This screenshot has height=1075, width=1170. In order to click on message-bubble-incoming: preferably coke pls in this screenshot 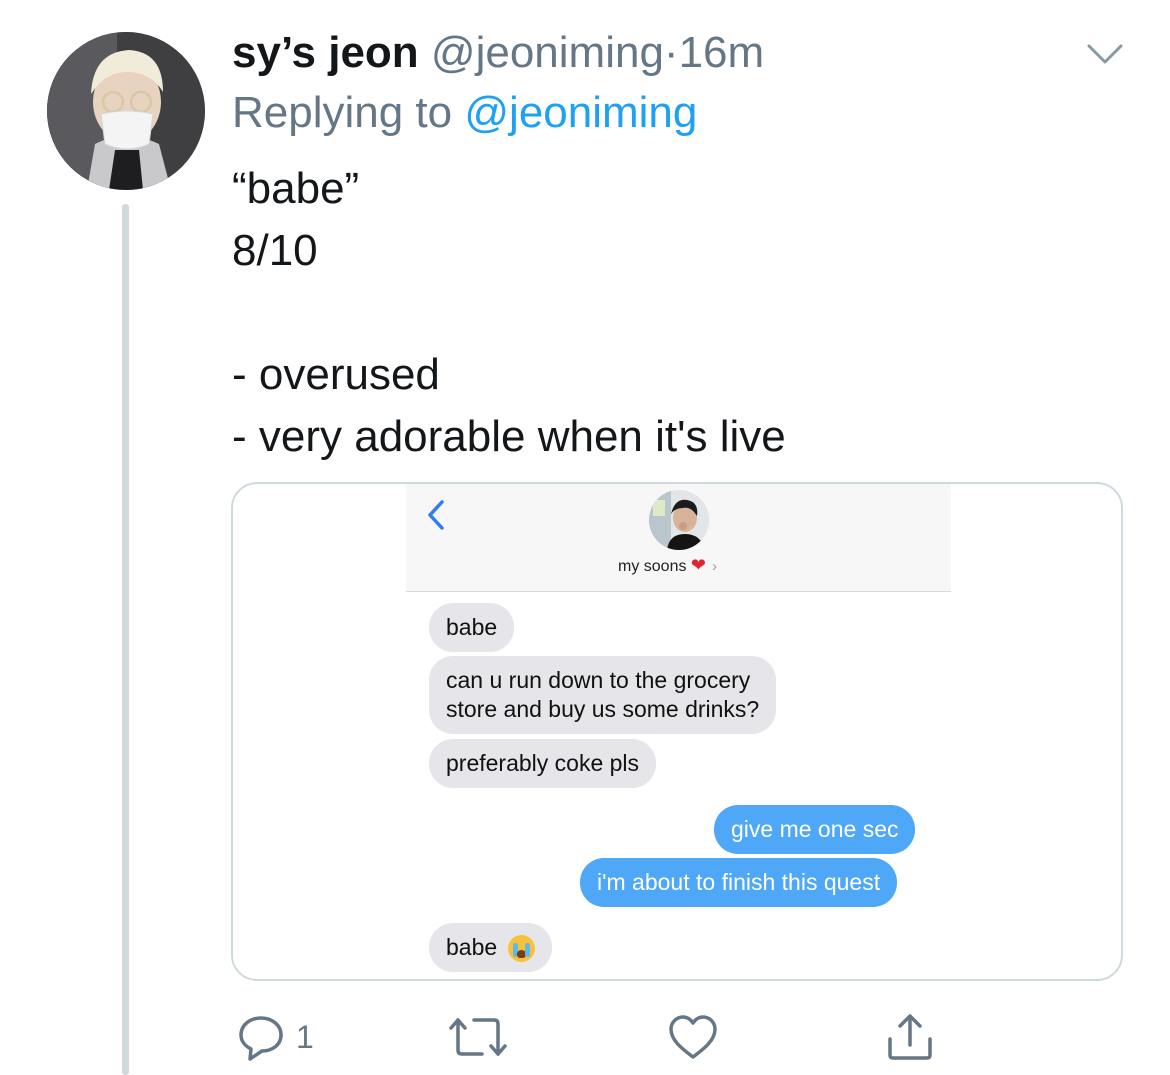, I will do `click(540, 763)`.